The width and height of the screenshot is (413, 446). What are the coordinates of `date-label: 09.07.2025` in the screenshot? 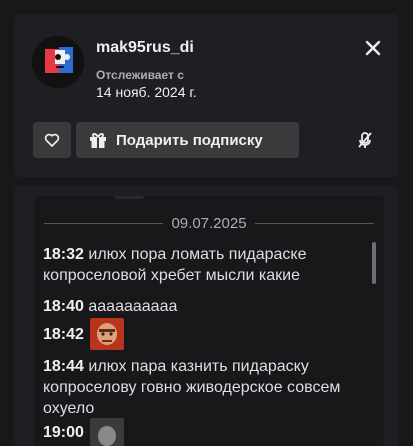 It's located at (209, 223).